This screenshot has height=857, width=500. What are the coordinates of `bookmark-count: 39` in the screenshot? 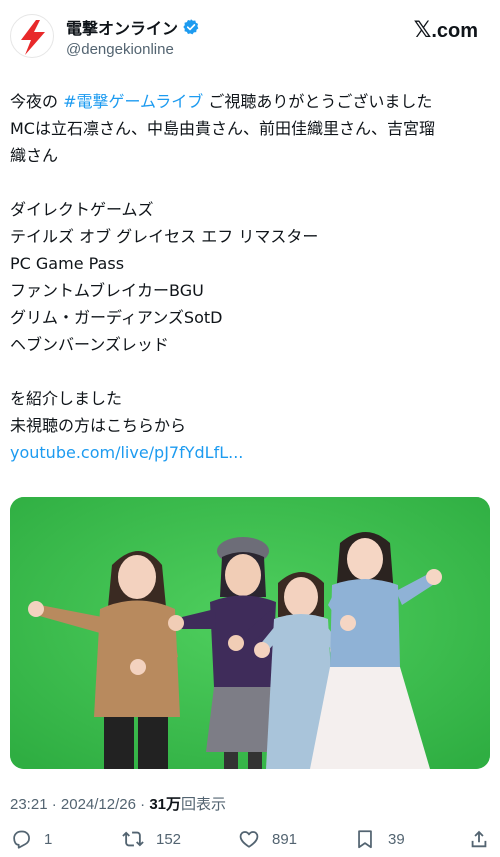 It's located at (396, 839).